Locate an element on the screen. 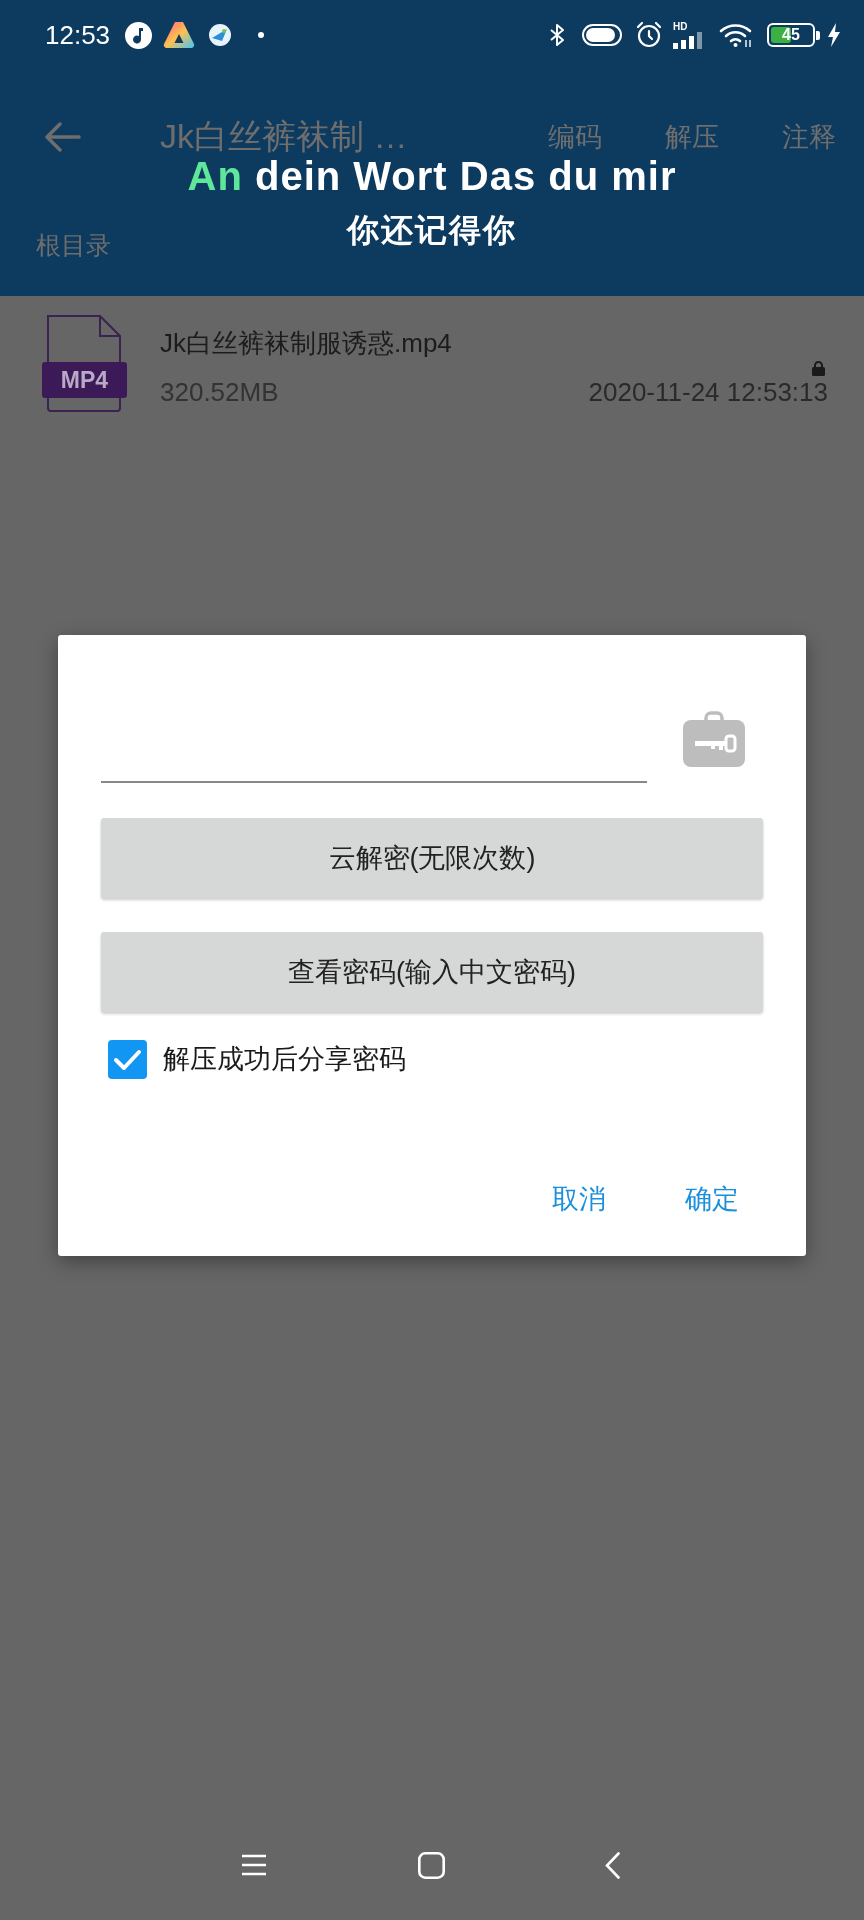 This screenshot has width=864, height=1920. battery-indicator: 45 is located at coordinates (793, 35).